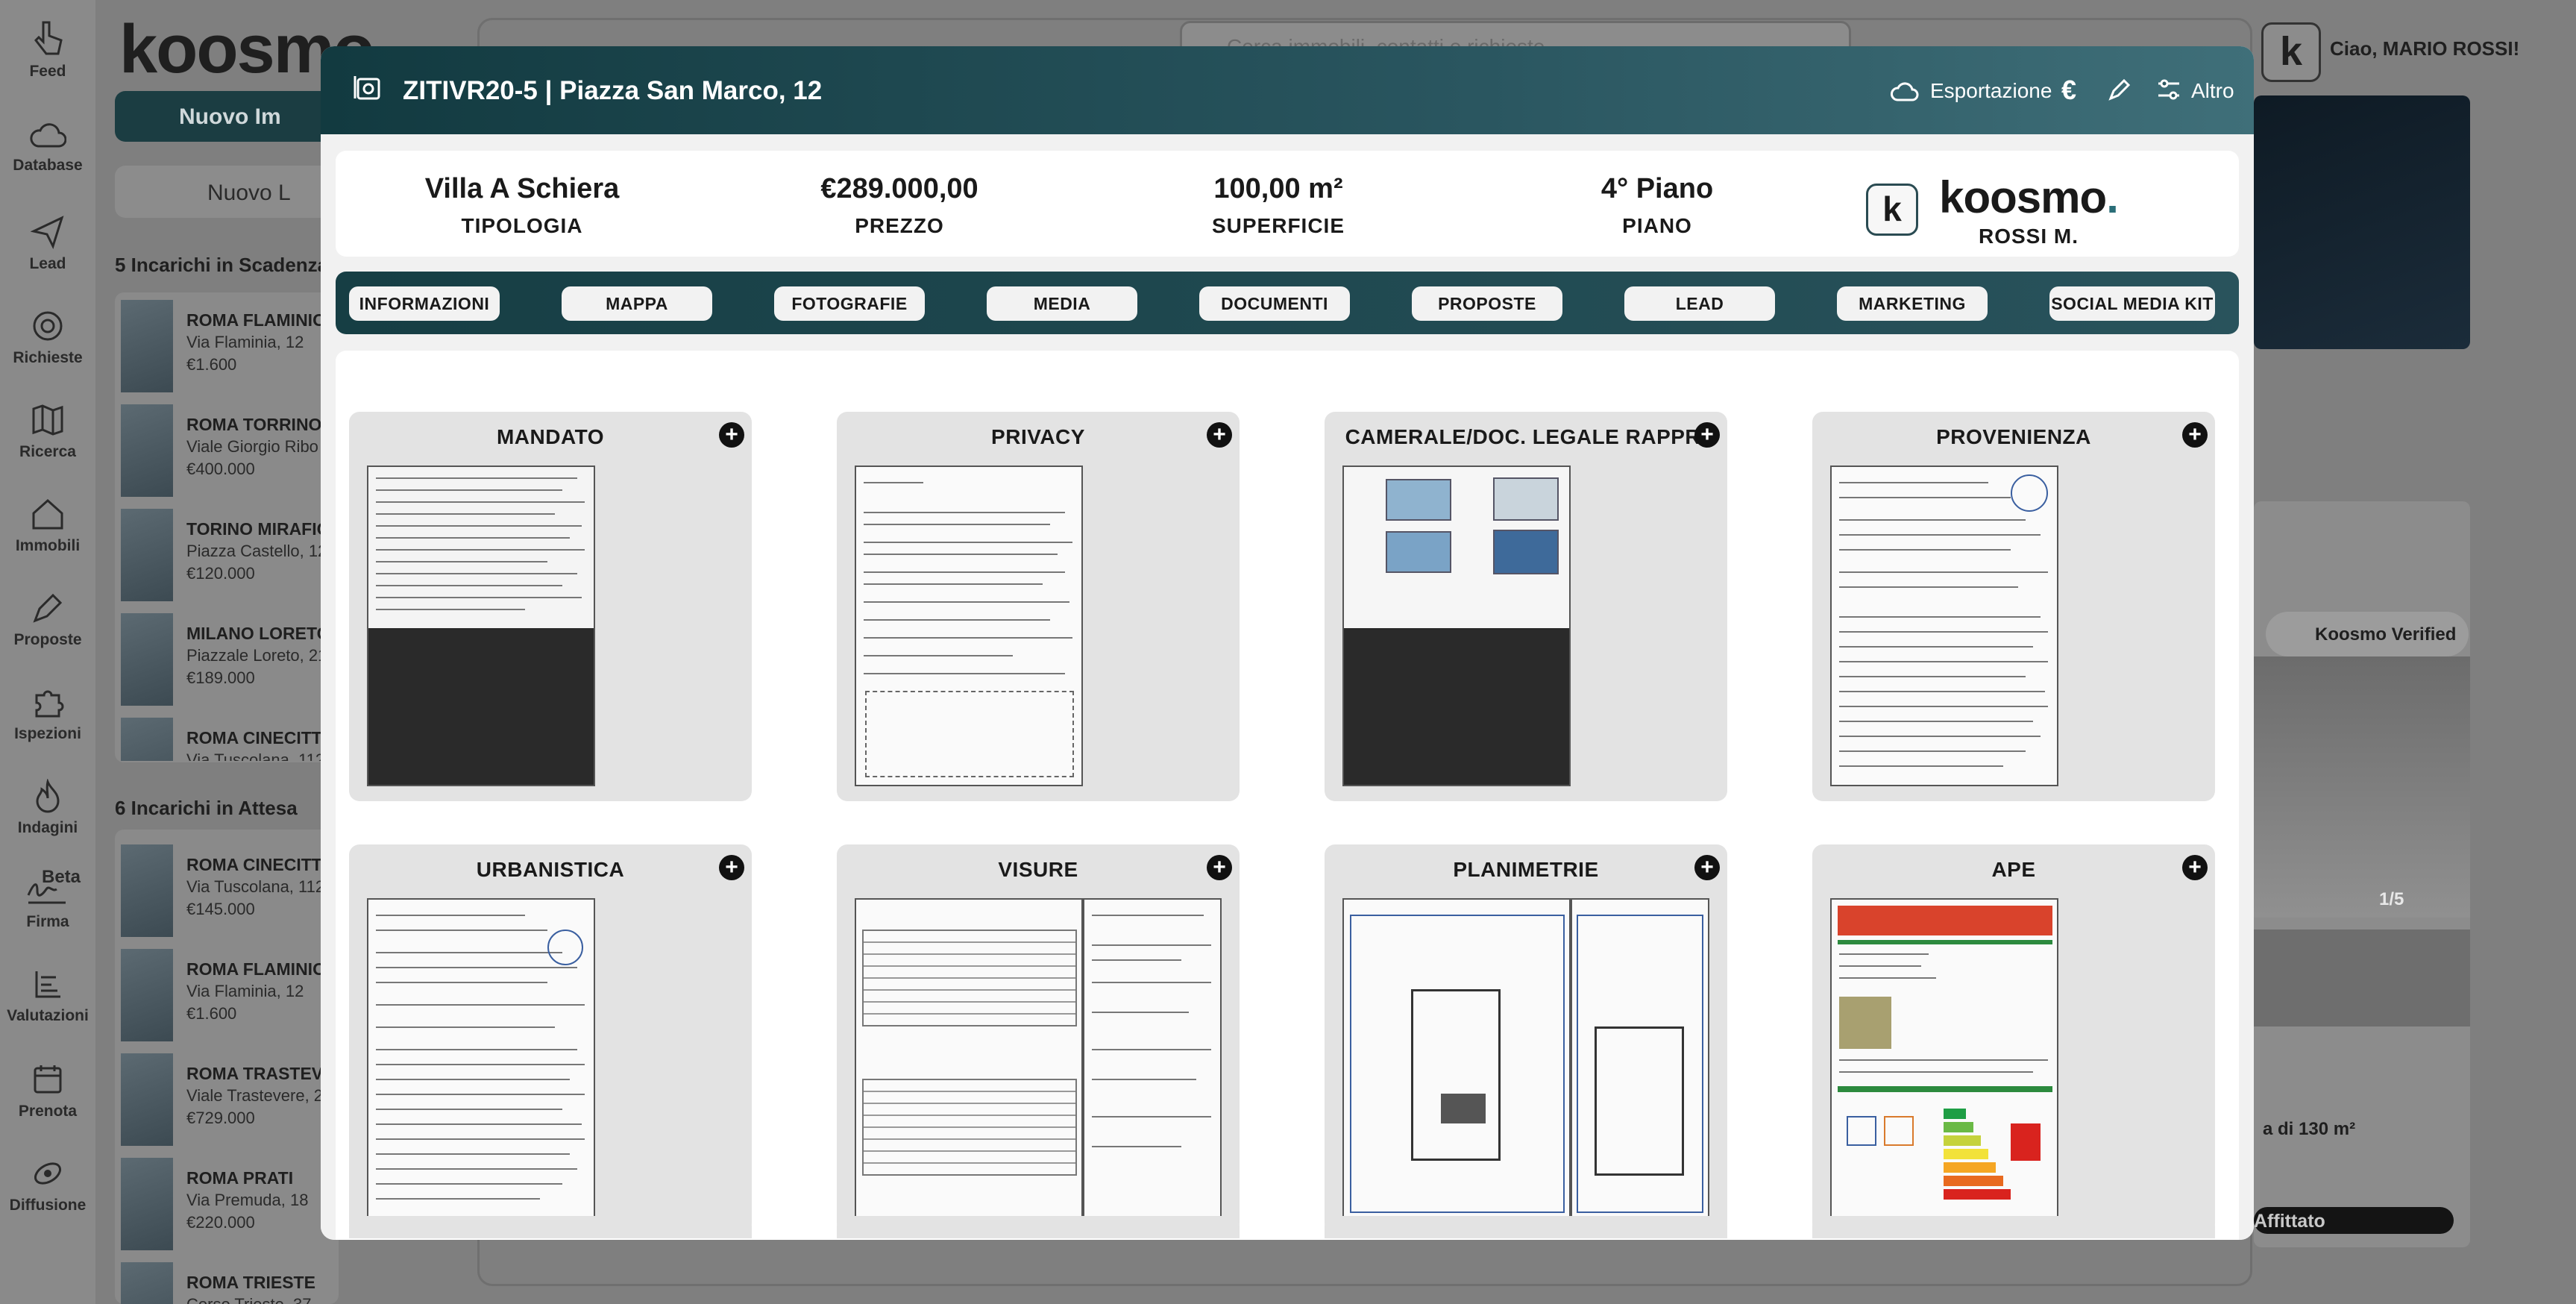 This screenshot has height=1304, width=2576. Describe the element at coordinates (2030, 493) in the screenshot. I see `stamp` at that location.